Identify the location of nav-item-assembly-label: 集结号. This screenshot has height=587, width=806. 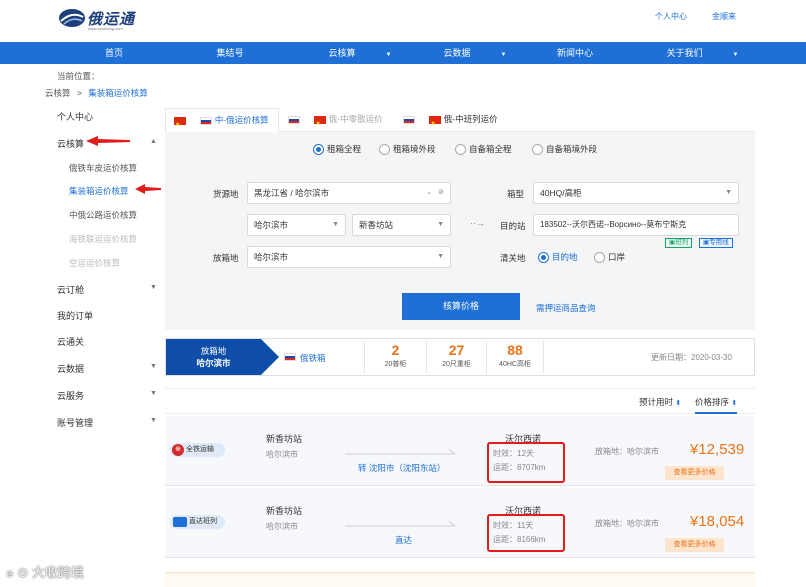
(230, 53).